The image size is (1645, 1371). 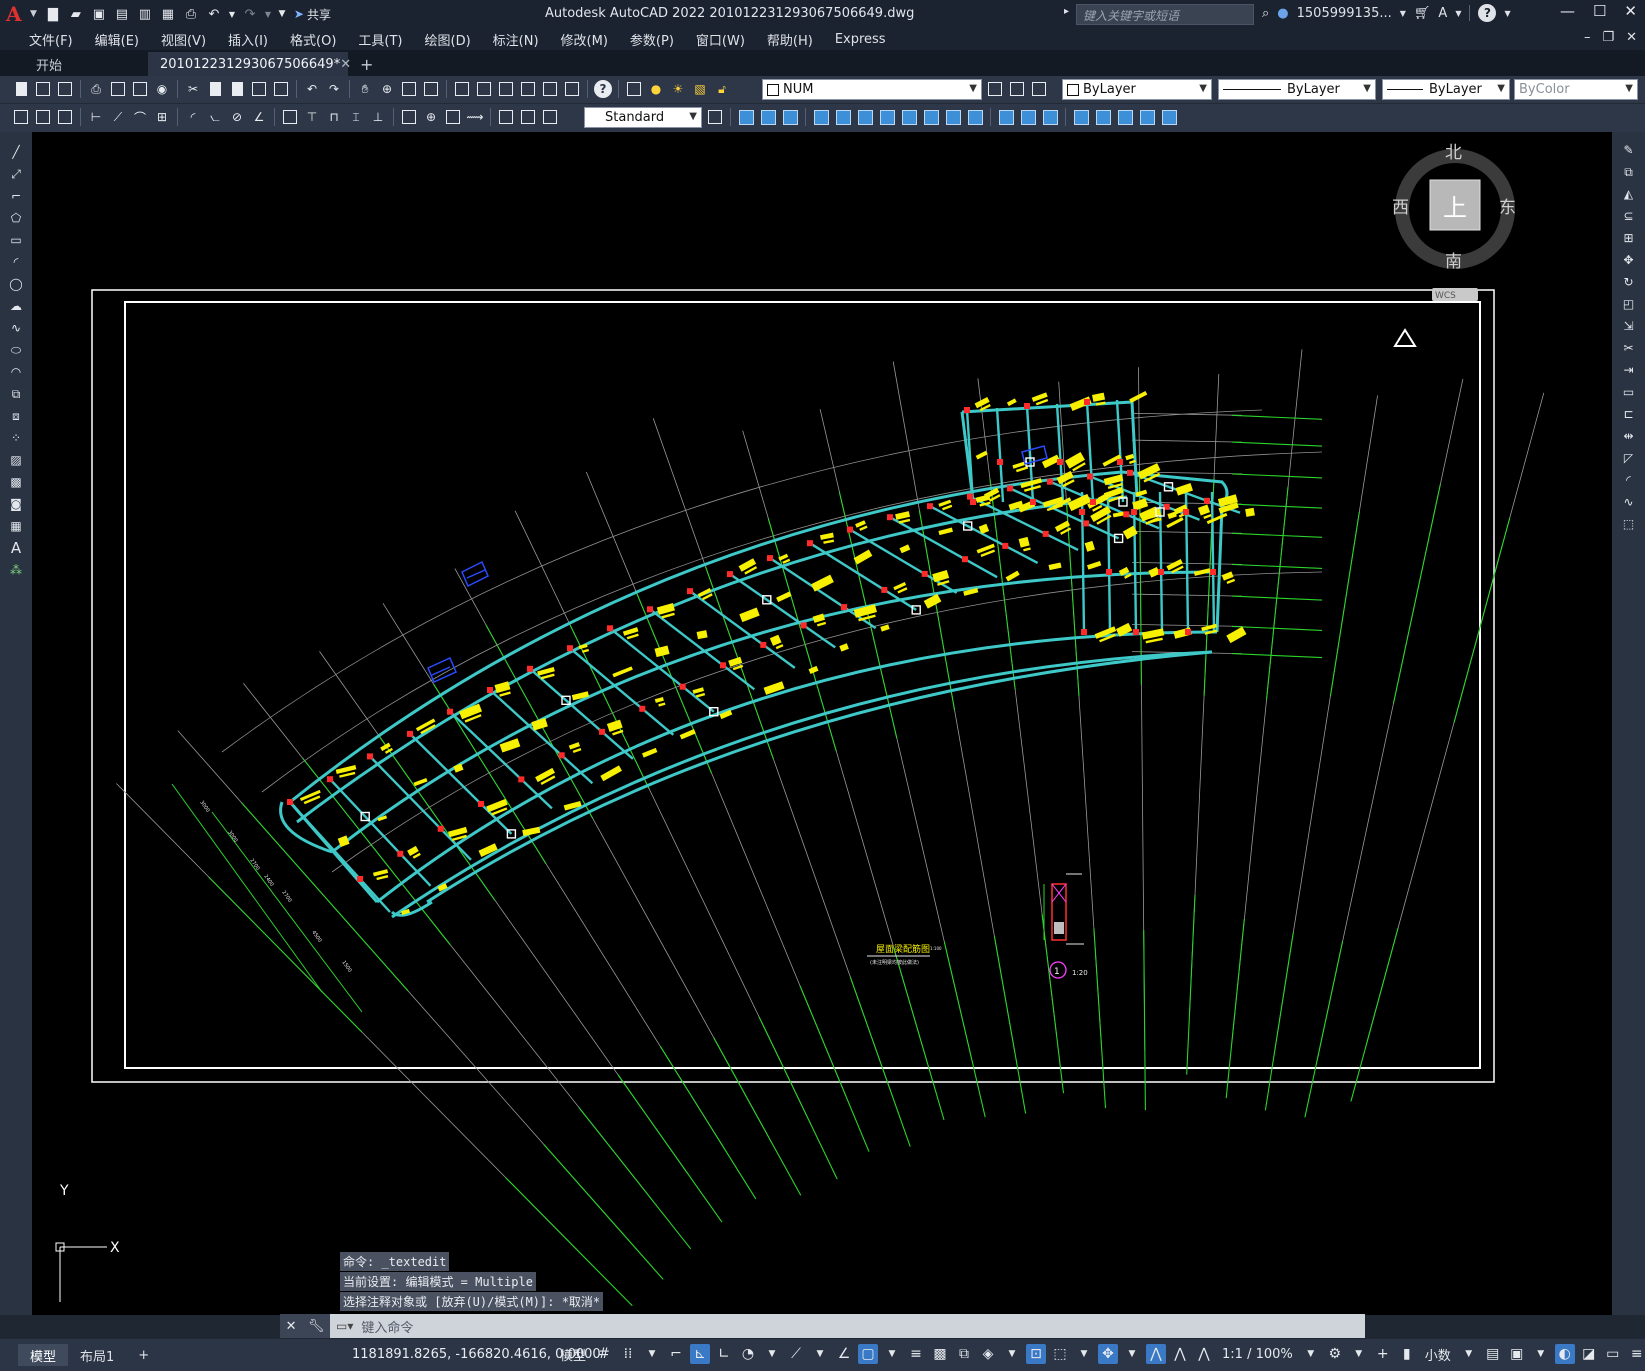 What do you see at coordinates (1629, 194) in the screenshot?
I see `mirror-icon: ◭` at bounding box center [1629, 194].